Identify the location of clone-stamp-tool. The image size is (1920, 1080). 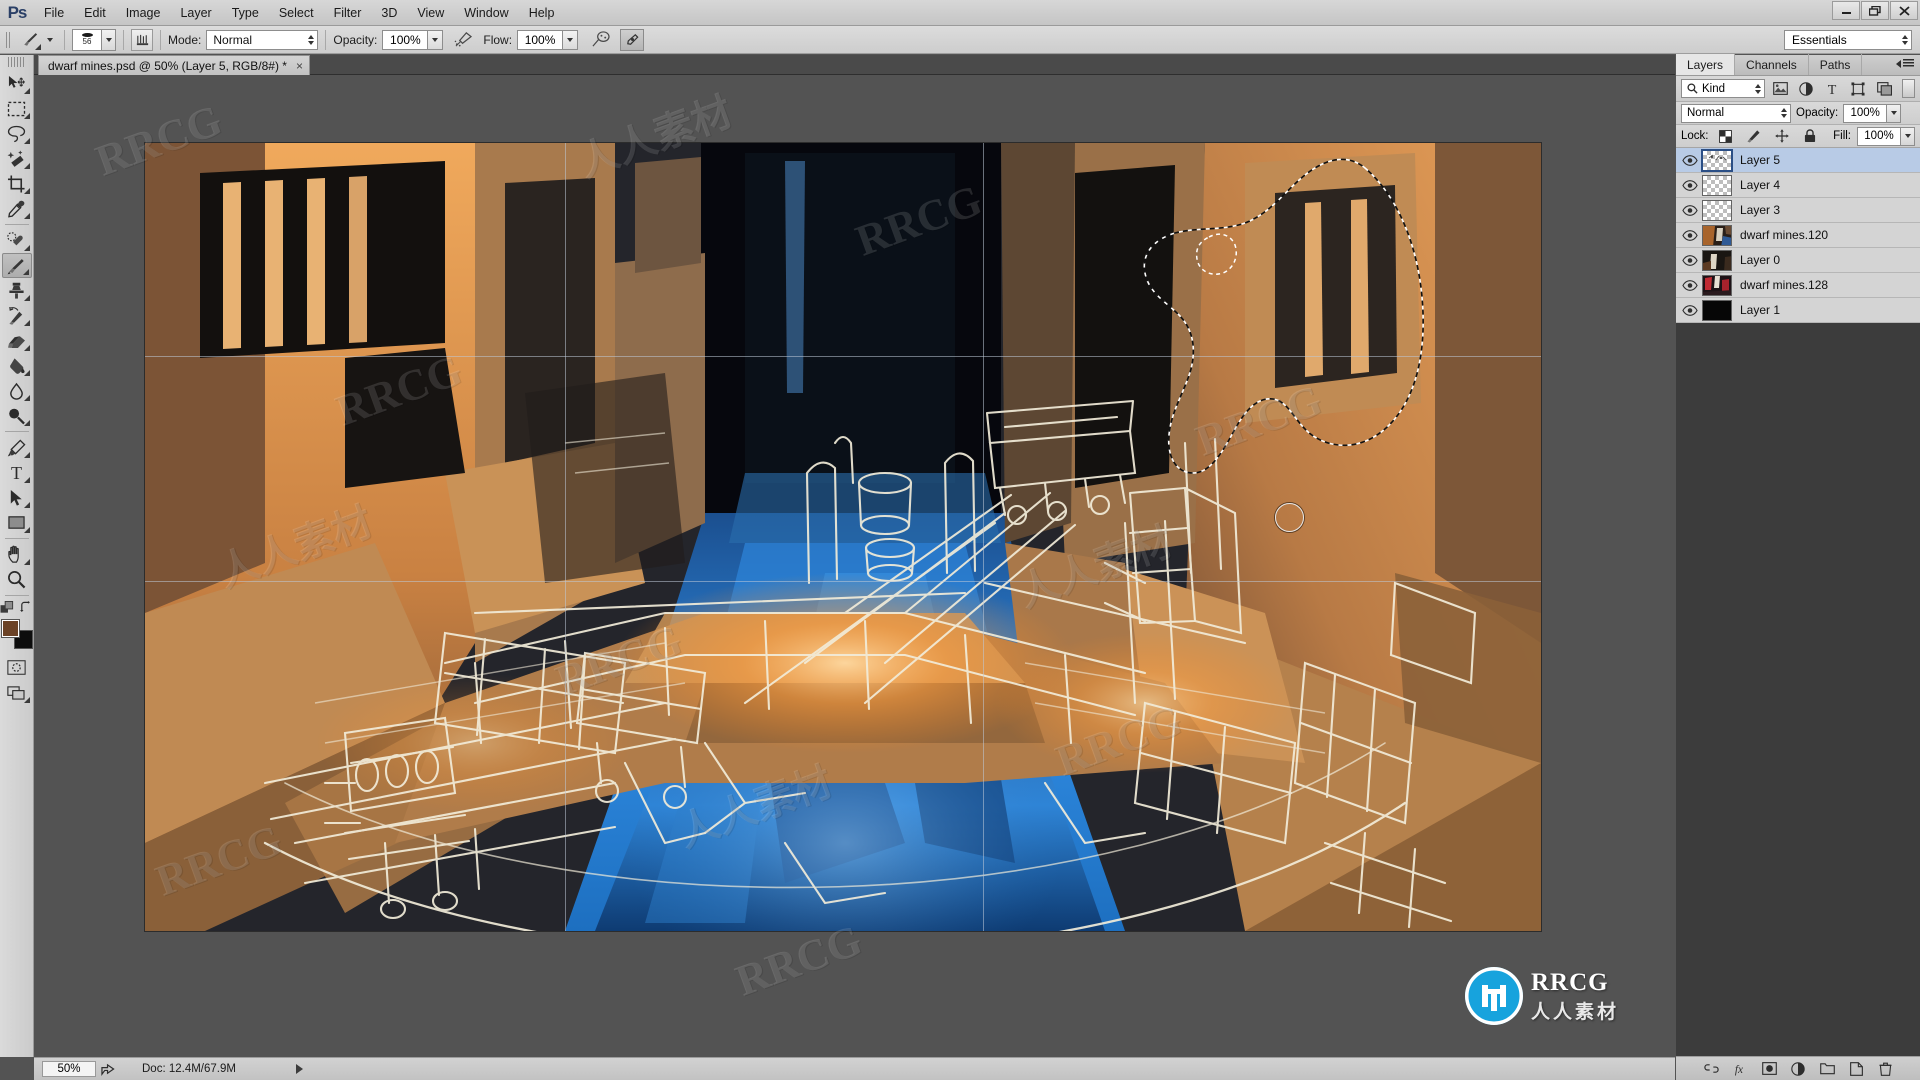
(17, 290).